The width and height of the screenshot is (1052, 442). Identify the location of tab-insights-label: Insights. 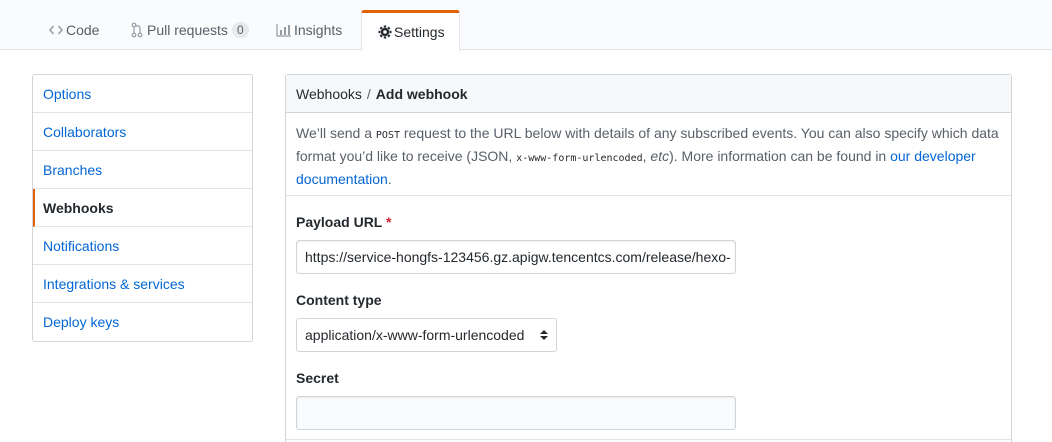
(318, 30).